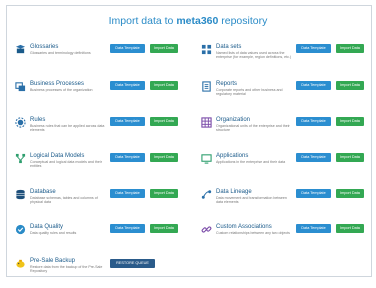 Image resolution: width=376 pixels, height=288 pixels. I want to click on item-name: Custom Associations, so click(244, 227).